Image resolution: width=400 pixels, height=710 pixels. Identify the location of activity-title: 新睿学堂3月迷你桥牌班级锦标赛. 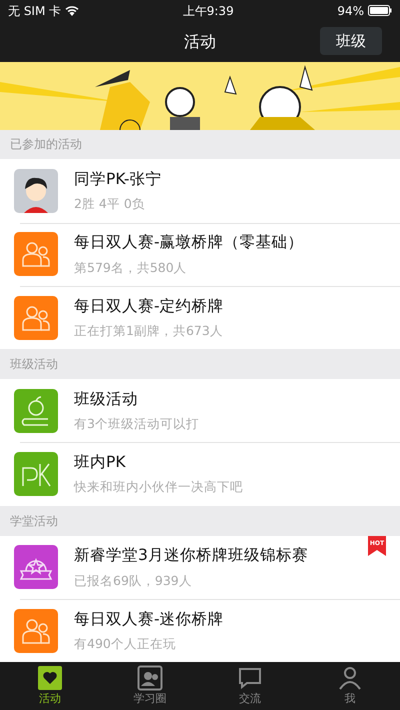
(191, 555).